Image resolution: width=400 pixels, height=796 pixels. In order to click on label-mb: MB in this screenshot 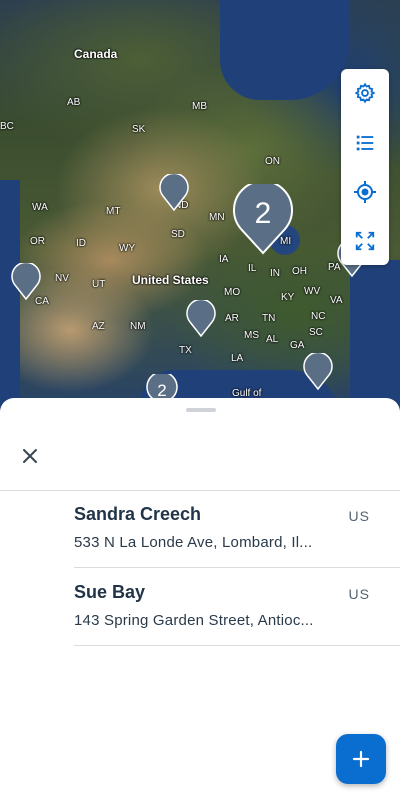, I will do `click(199, 106)`.